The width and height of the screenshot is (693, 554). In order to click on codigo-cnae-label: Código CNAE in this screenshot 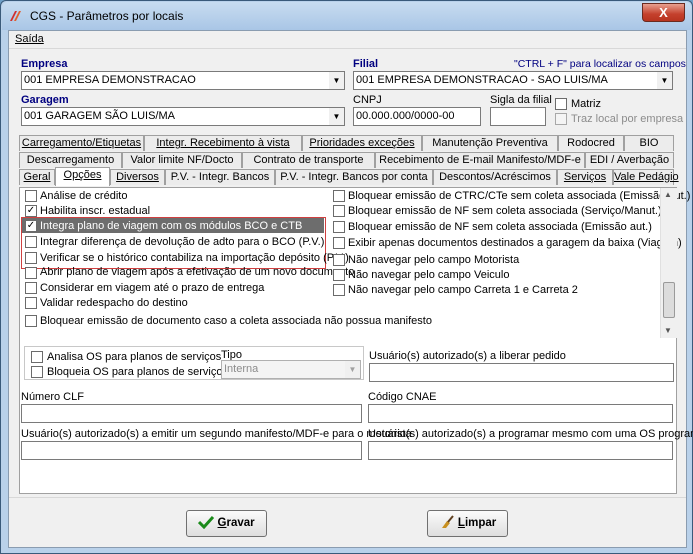, I will do `click(402, 397)`.